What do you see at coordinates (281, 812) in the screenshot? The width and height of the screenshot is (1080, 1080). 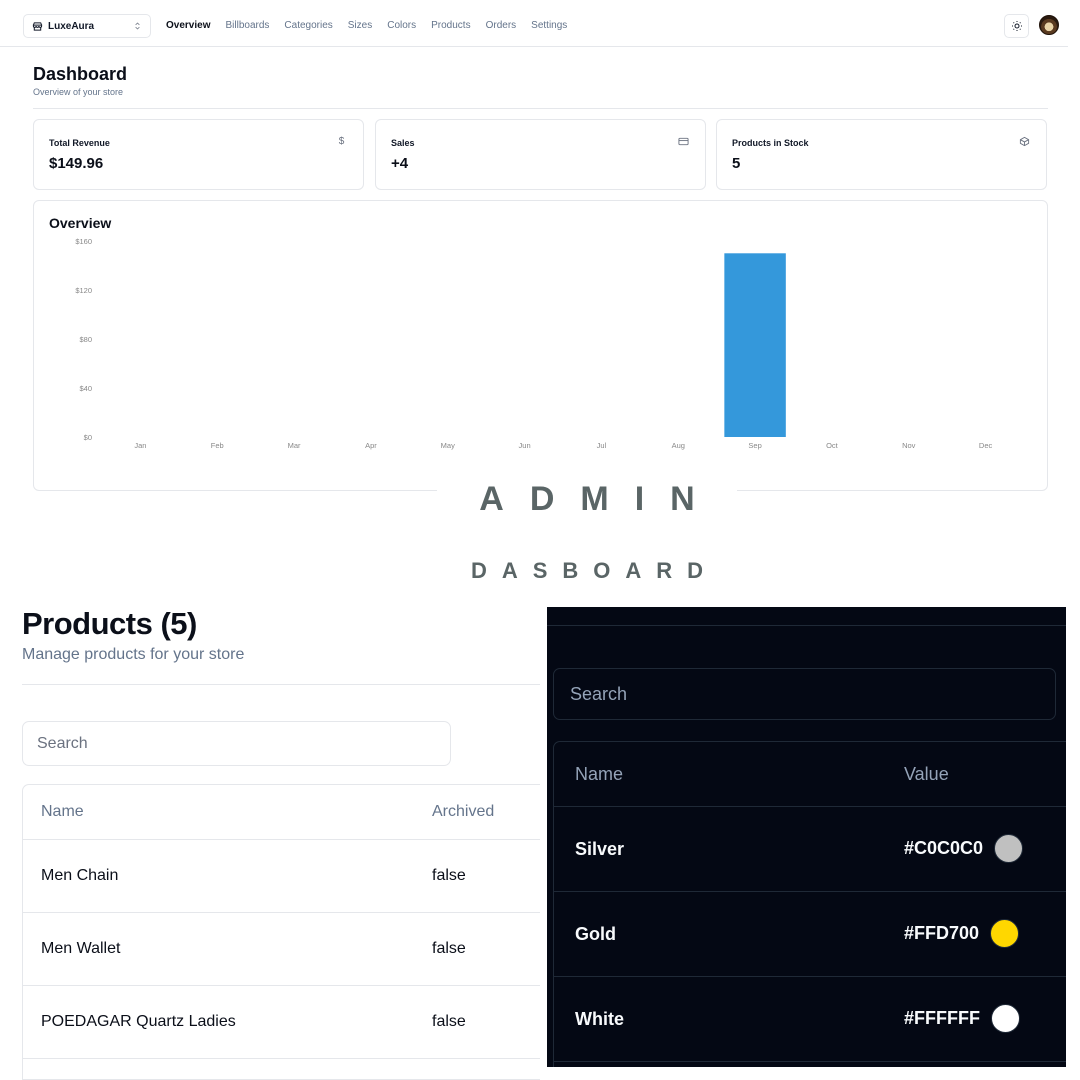 I see `table-header-row: Name Archived` at bounding box center [281, 812].